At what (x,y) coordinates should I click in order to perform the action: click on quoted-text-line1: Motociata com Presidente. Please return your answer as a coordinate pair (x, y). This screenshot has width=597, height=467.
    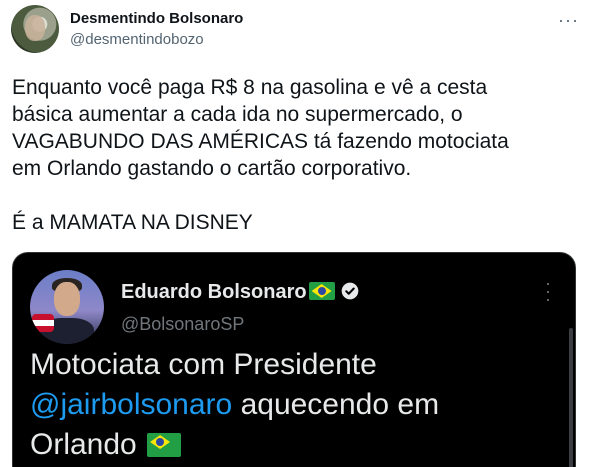
    Looking at the image, I should click on (203, 364).